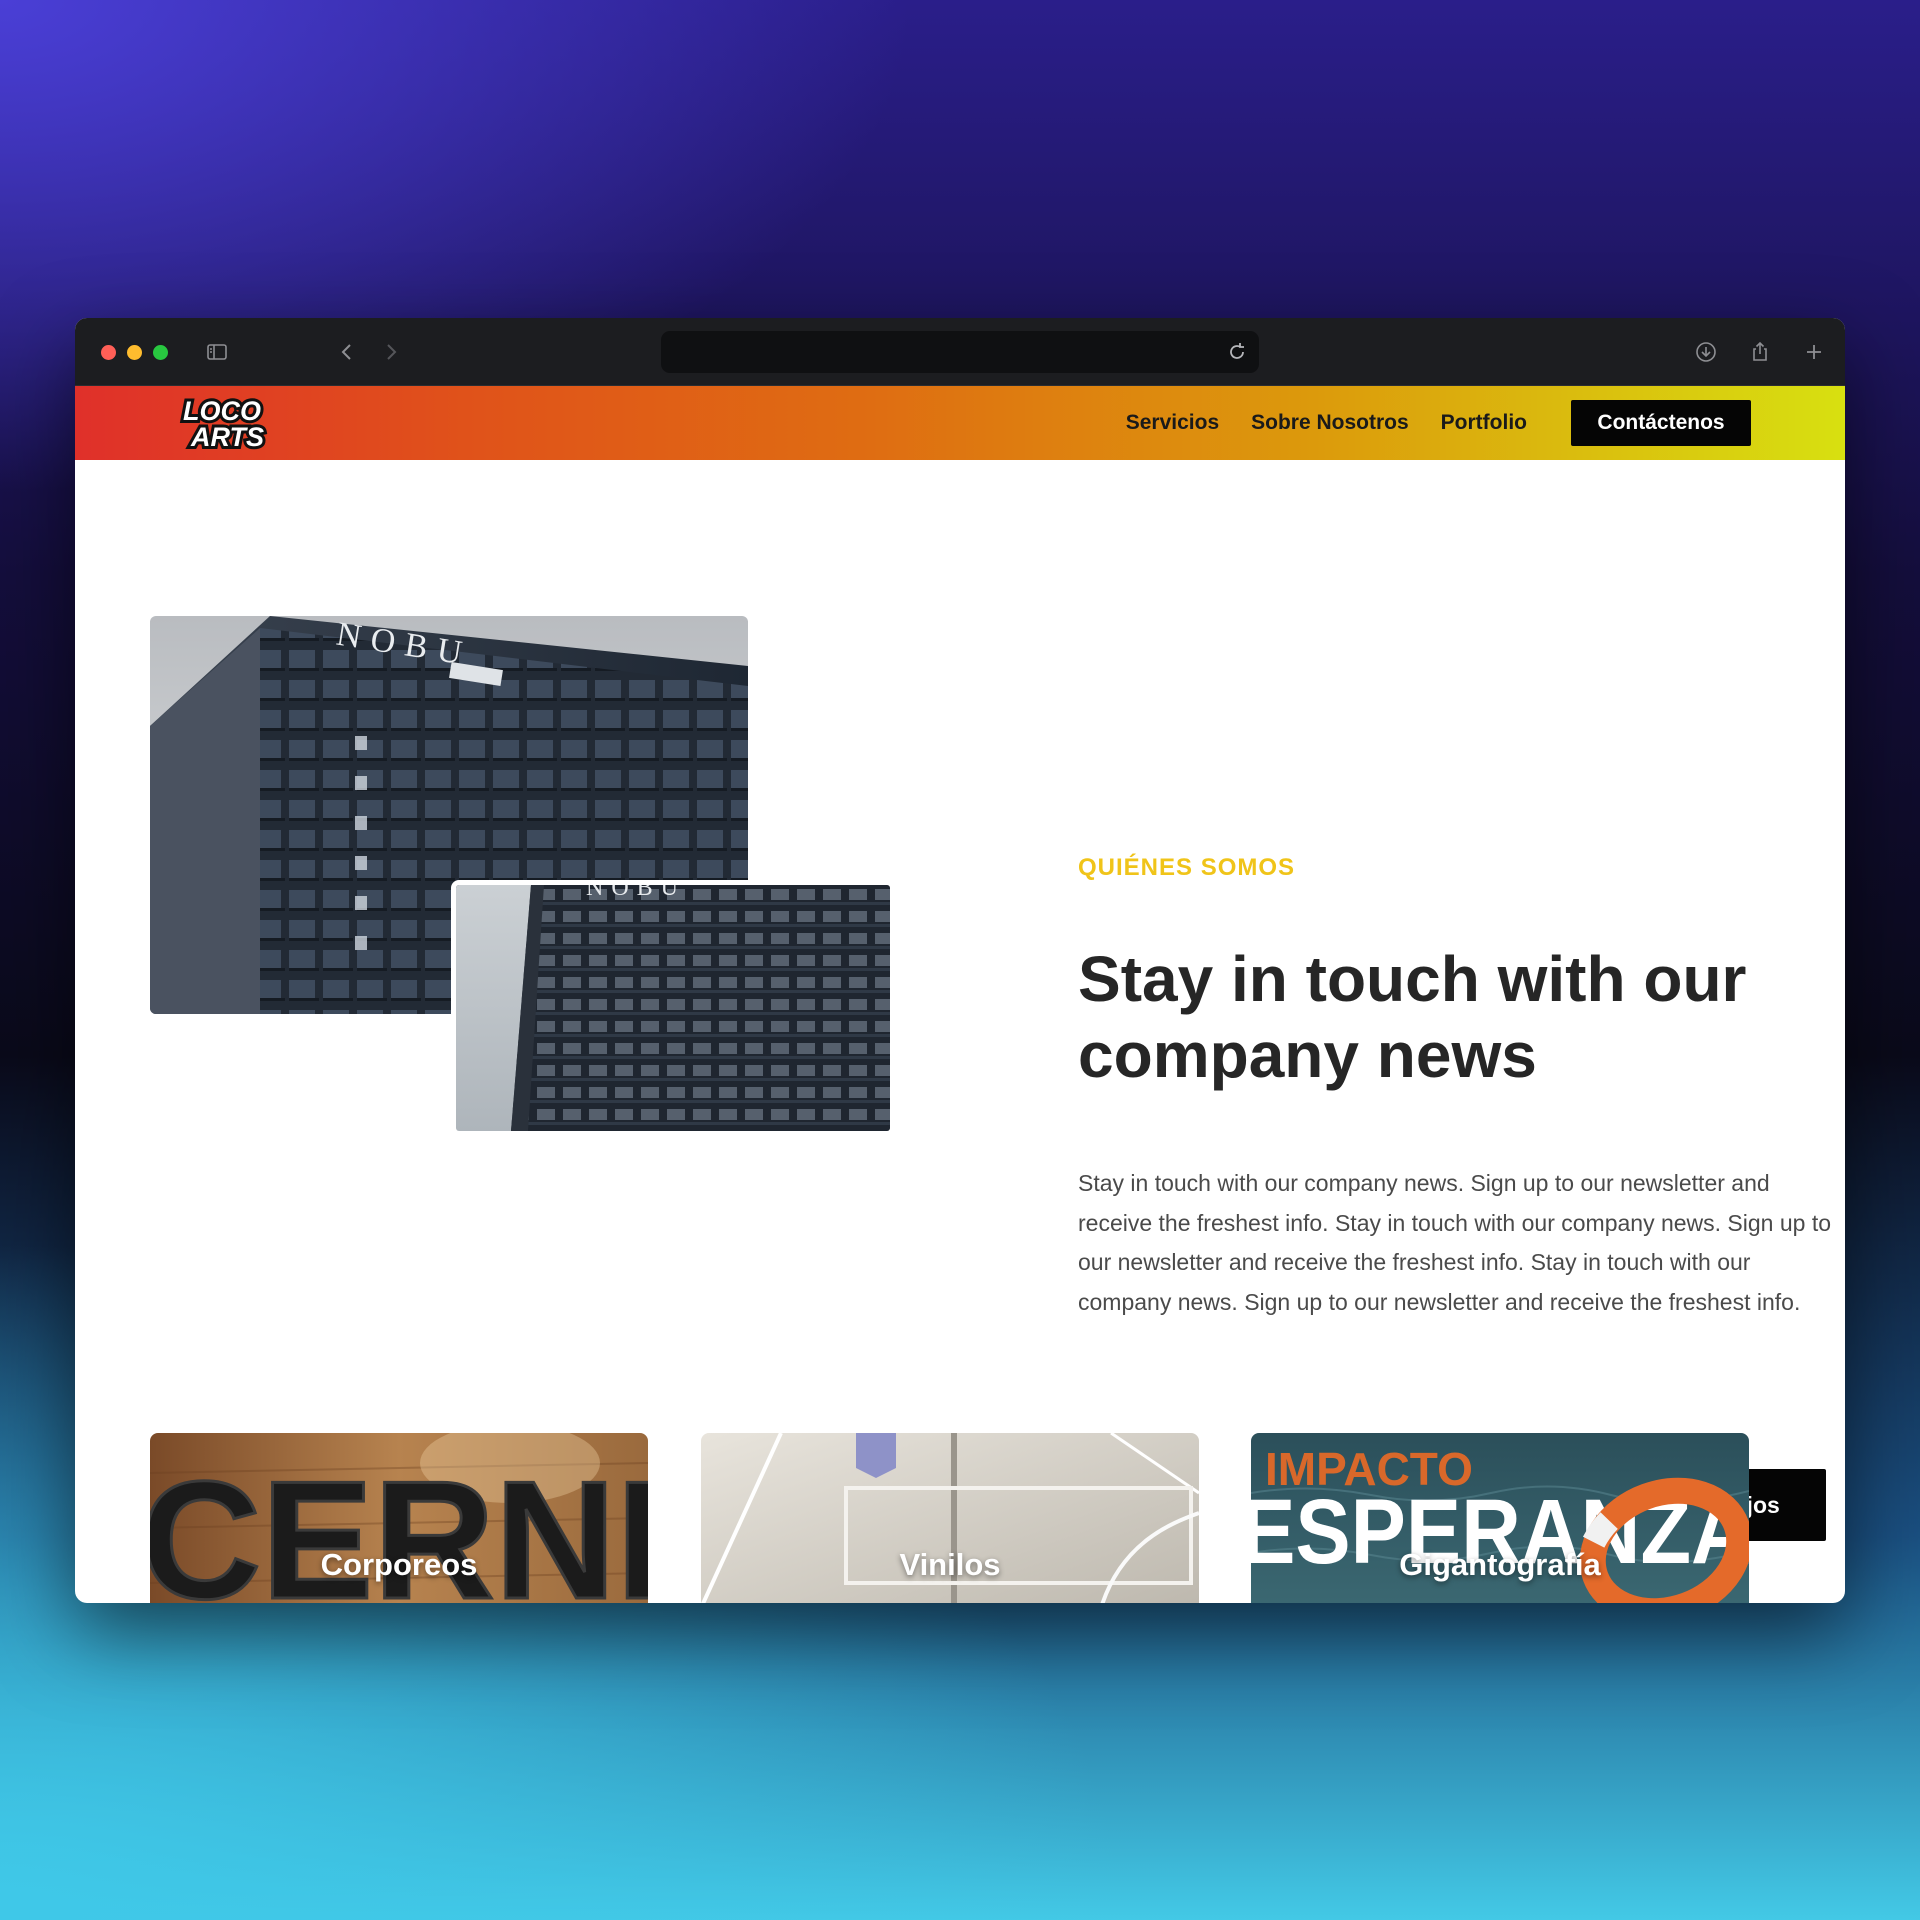  What do you see at coordinates (950, 1564) in the screenshot?
I see `service-card-label: Vinilos` at bounding box center [950, 1564].